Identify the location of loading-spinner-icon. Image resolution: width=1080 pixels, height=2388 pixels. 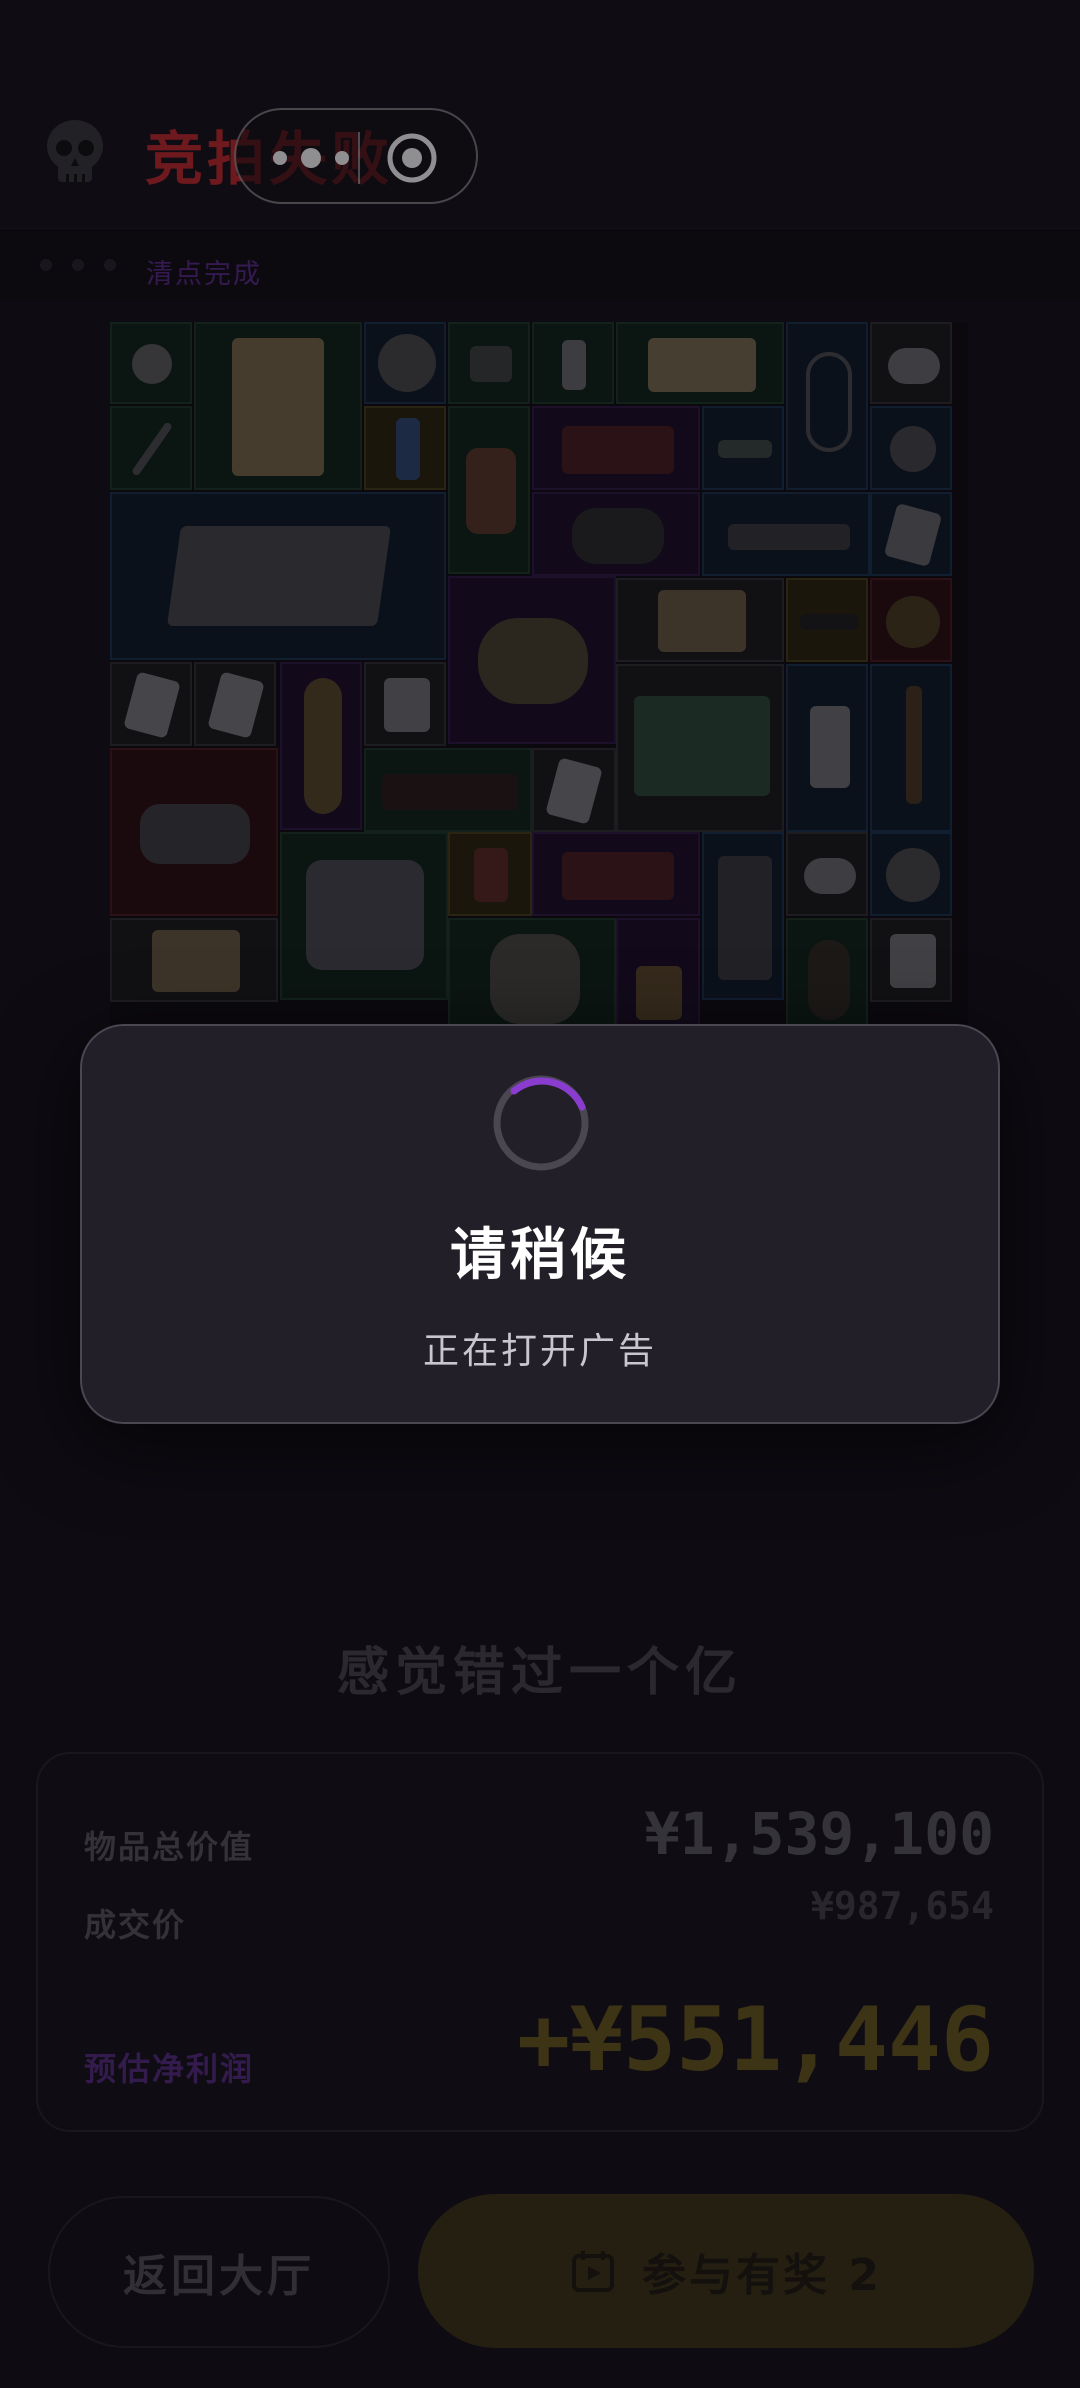
(541, 1123).